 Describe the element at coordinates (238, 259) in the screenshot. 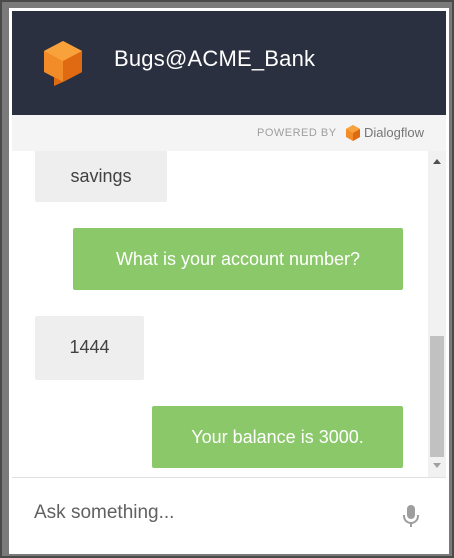

I see `bot-message: What is your account number?` at that location.